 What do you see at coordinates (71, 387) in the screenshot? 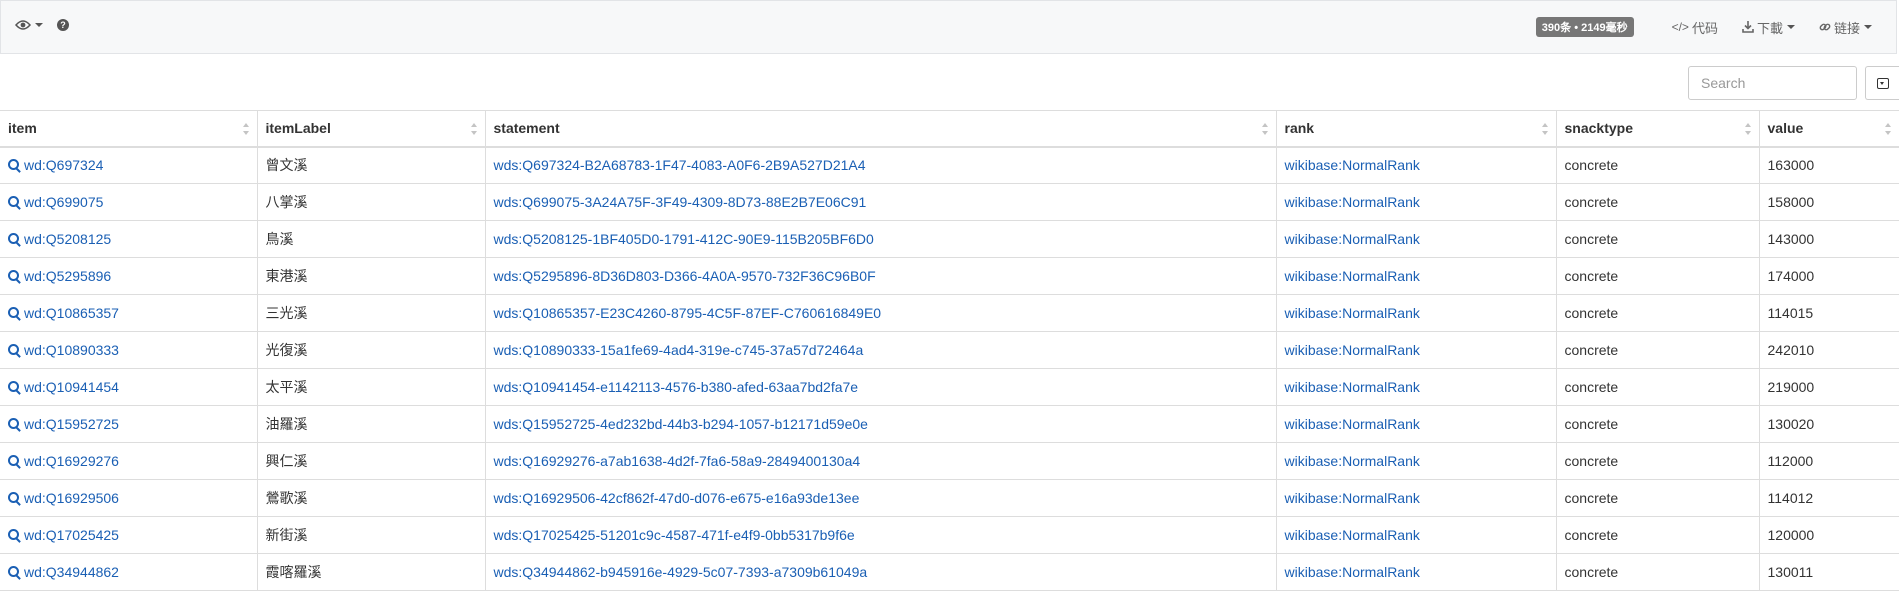
I see `item-link: wd:Q10941454` at bounding box center [71, 387].